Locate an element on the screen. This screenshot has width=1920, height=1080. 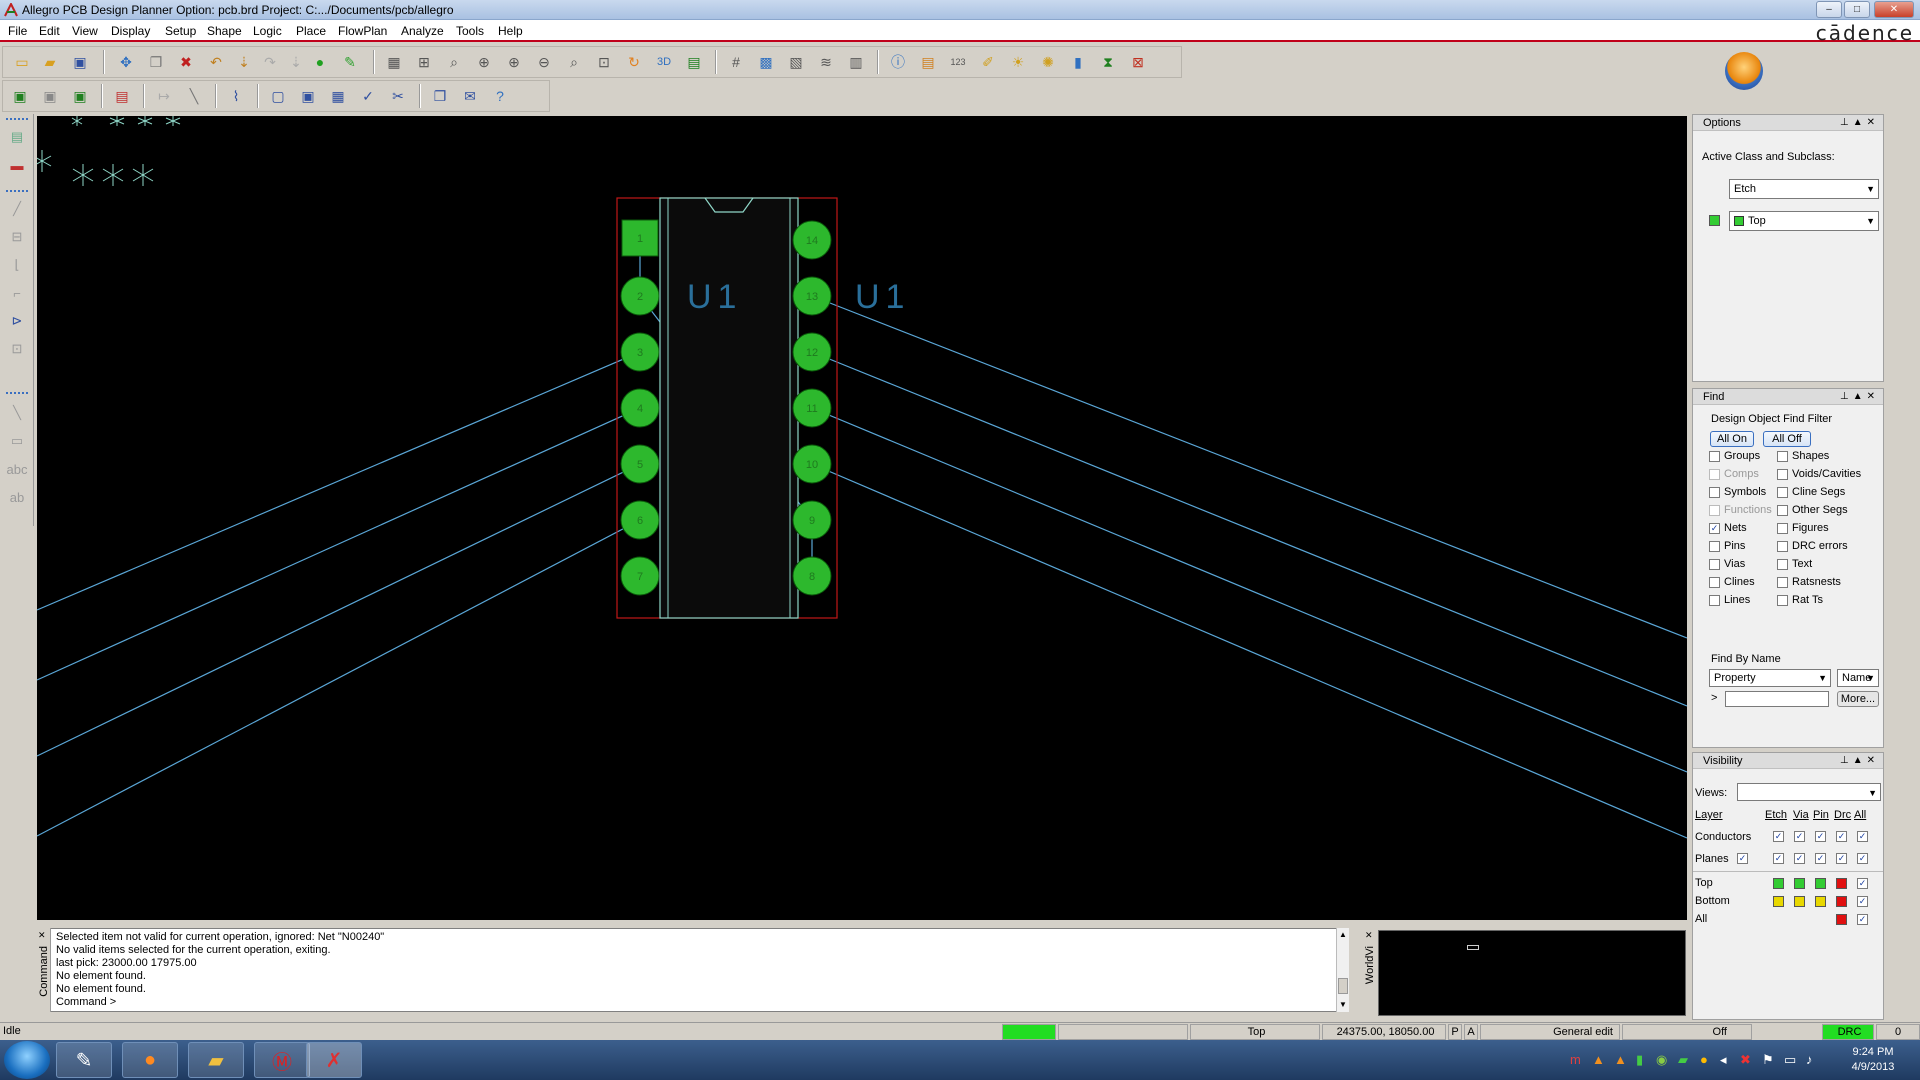
gift-icon: ▦ is located at coordinates (338, 96).